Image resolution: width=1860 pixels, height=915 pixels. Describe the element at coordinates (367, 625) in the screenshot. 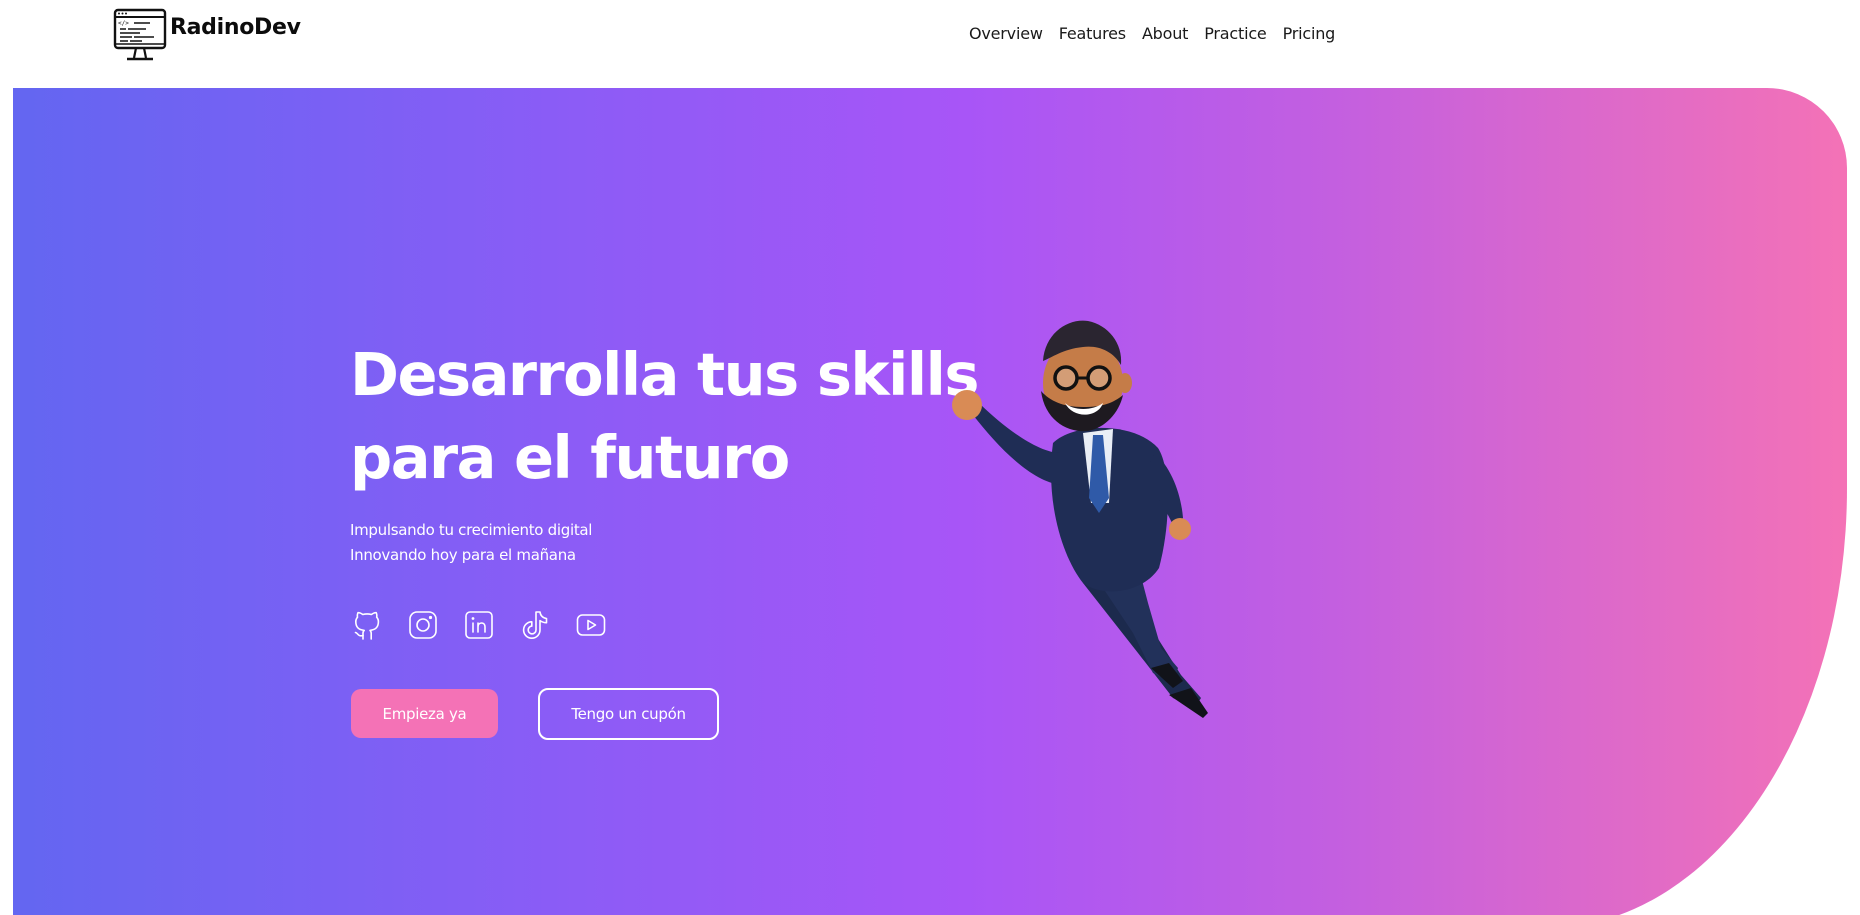

I see `github-icon` at that location.